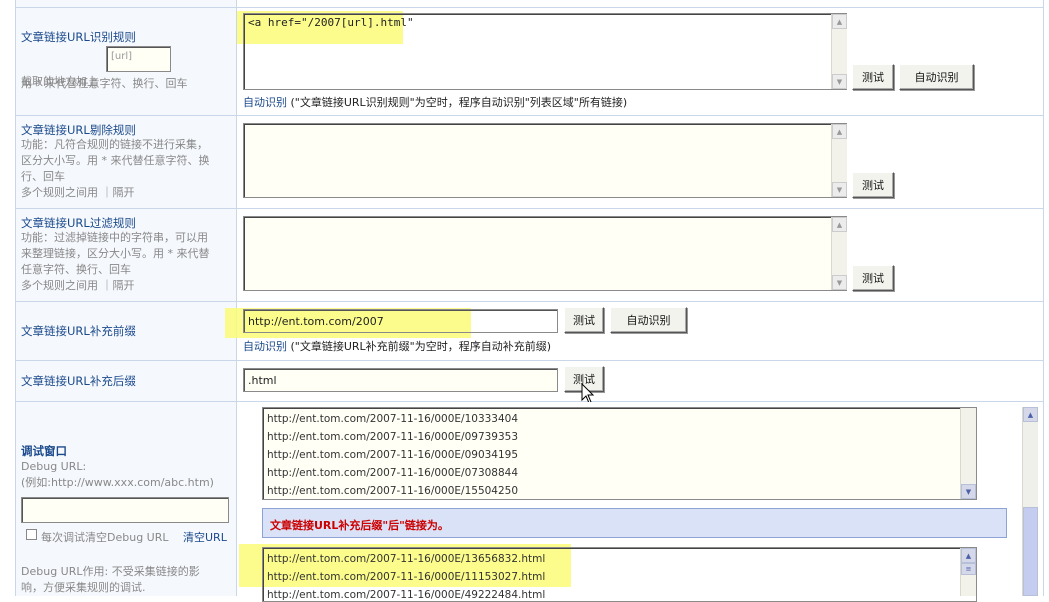  Describe the element at coordinates (78, 130) in the screenshot. I see `row-title: 文章链接URL剔除规则` at that location.